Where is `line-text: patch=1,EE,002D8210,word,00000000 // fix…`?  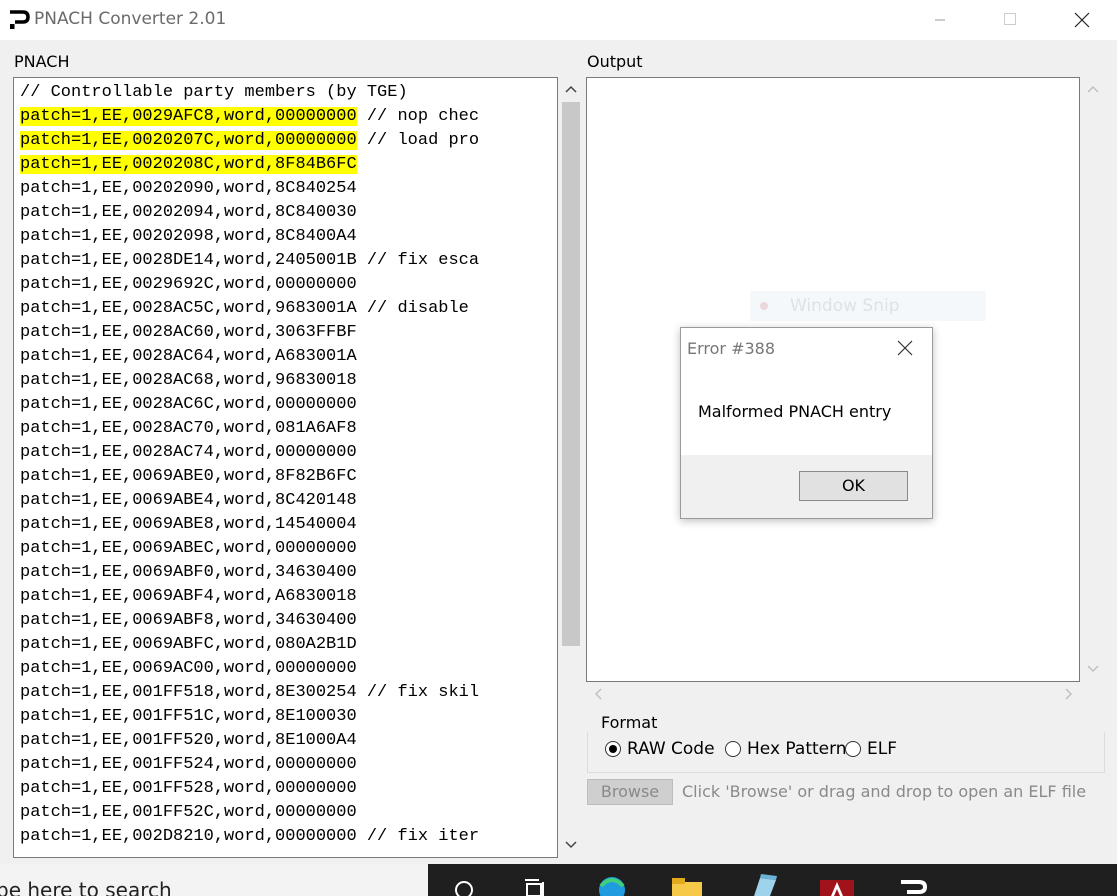 line-text: patch=1,EE,002D8210,word,00000000 // fix… is located at coordinates (250, 836).